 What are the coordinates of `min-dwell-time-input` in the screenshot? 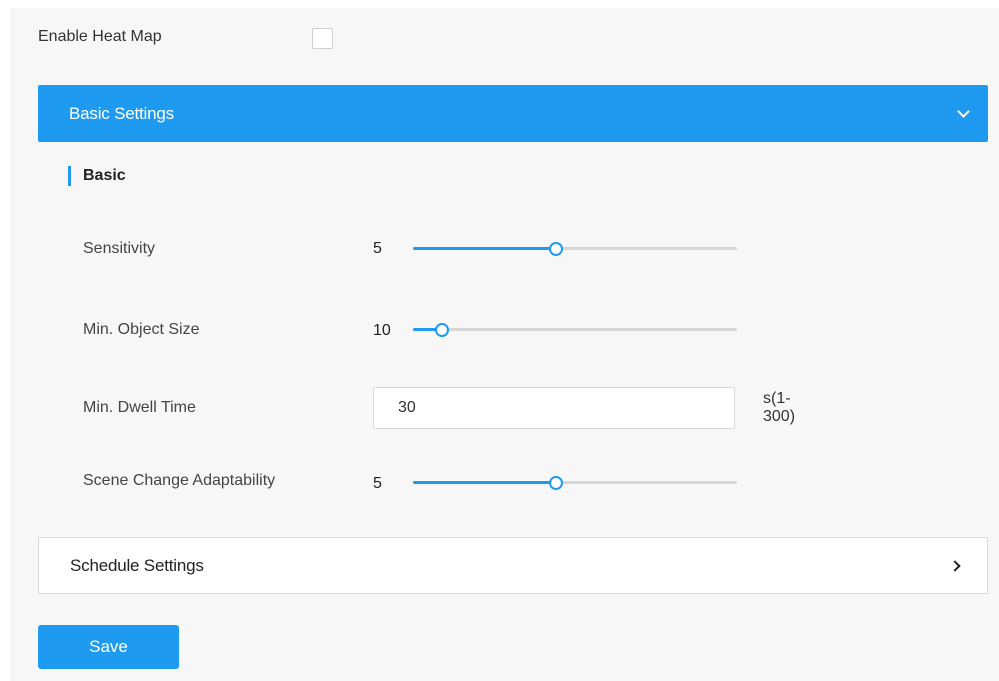 It's located at (554, 408).